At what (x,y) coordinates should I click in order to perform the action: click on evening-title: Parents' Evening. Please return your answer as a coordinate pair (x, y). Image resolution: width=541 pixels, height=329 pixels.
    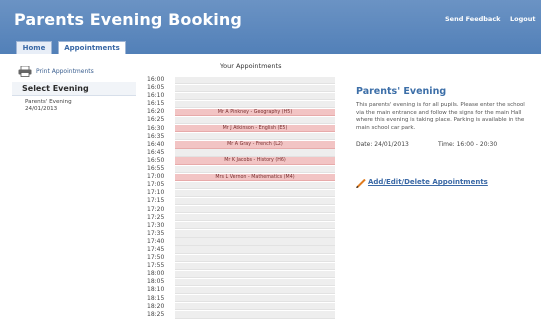
    Looking at the image, I should click on (401, 91).